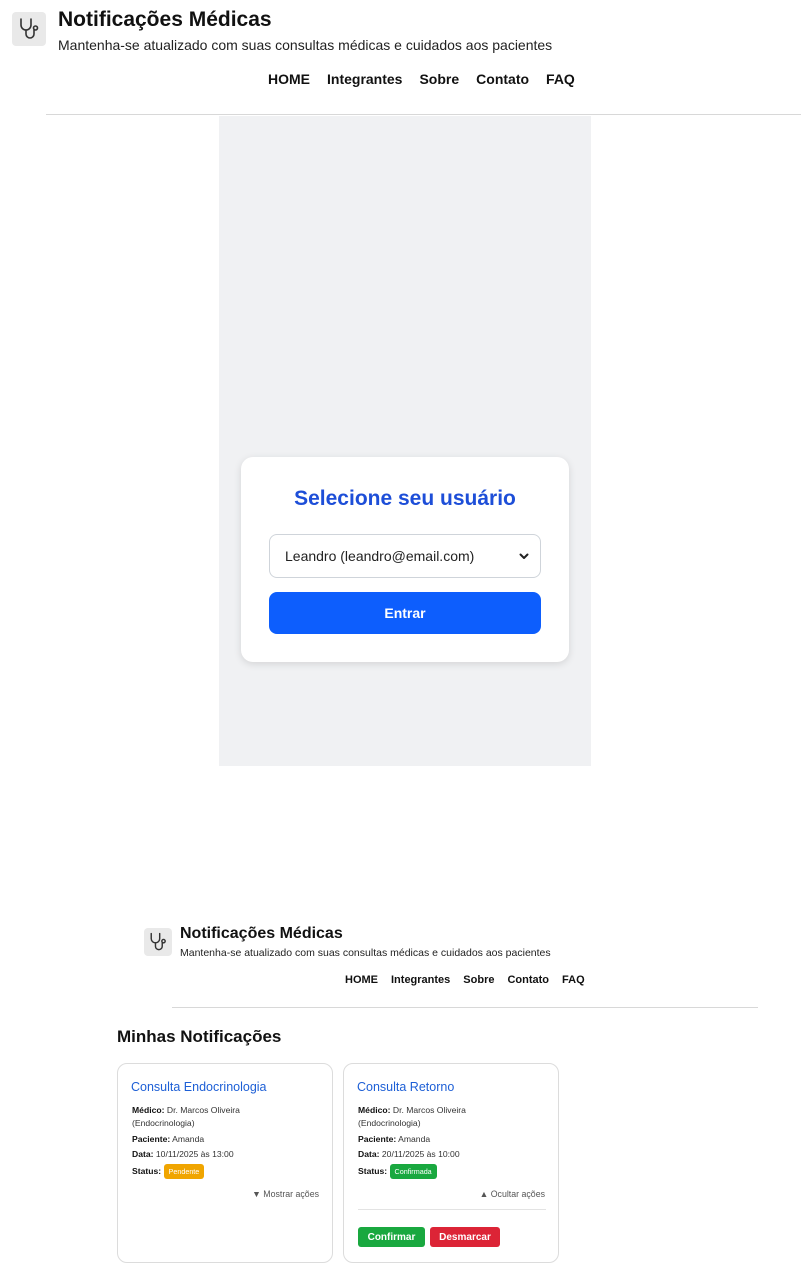 This screenshot has width=801, height=1264. Describe the element at coordinates (524, 557) in the screenshot. I see `chevron-down-icon` at that location.